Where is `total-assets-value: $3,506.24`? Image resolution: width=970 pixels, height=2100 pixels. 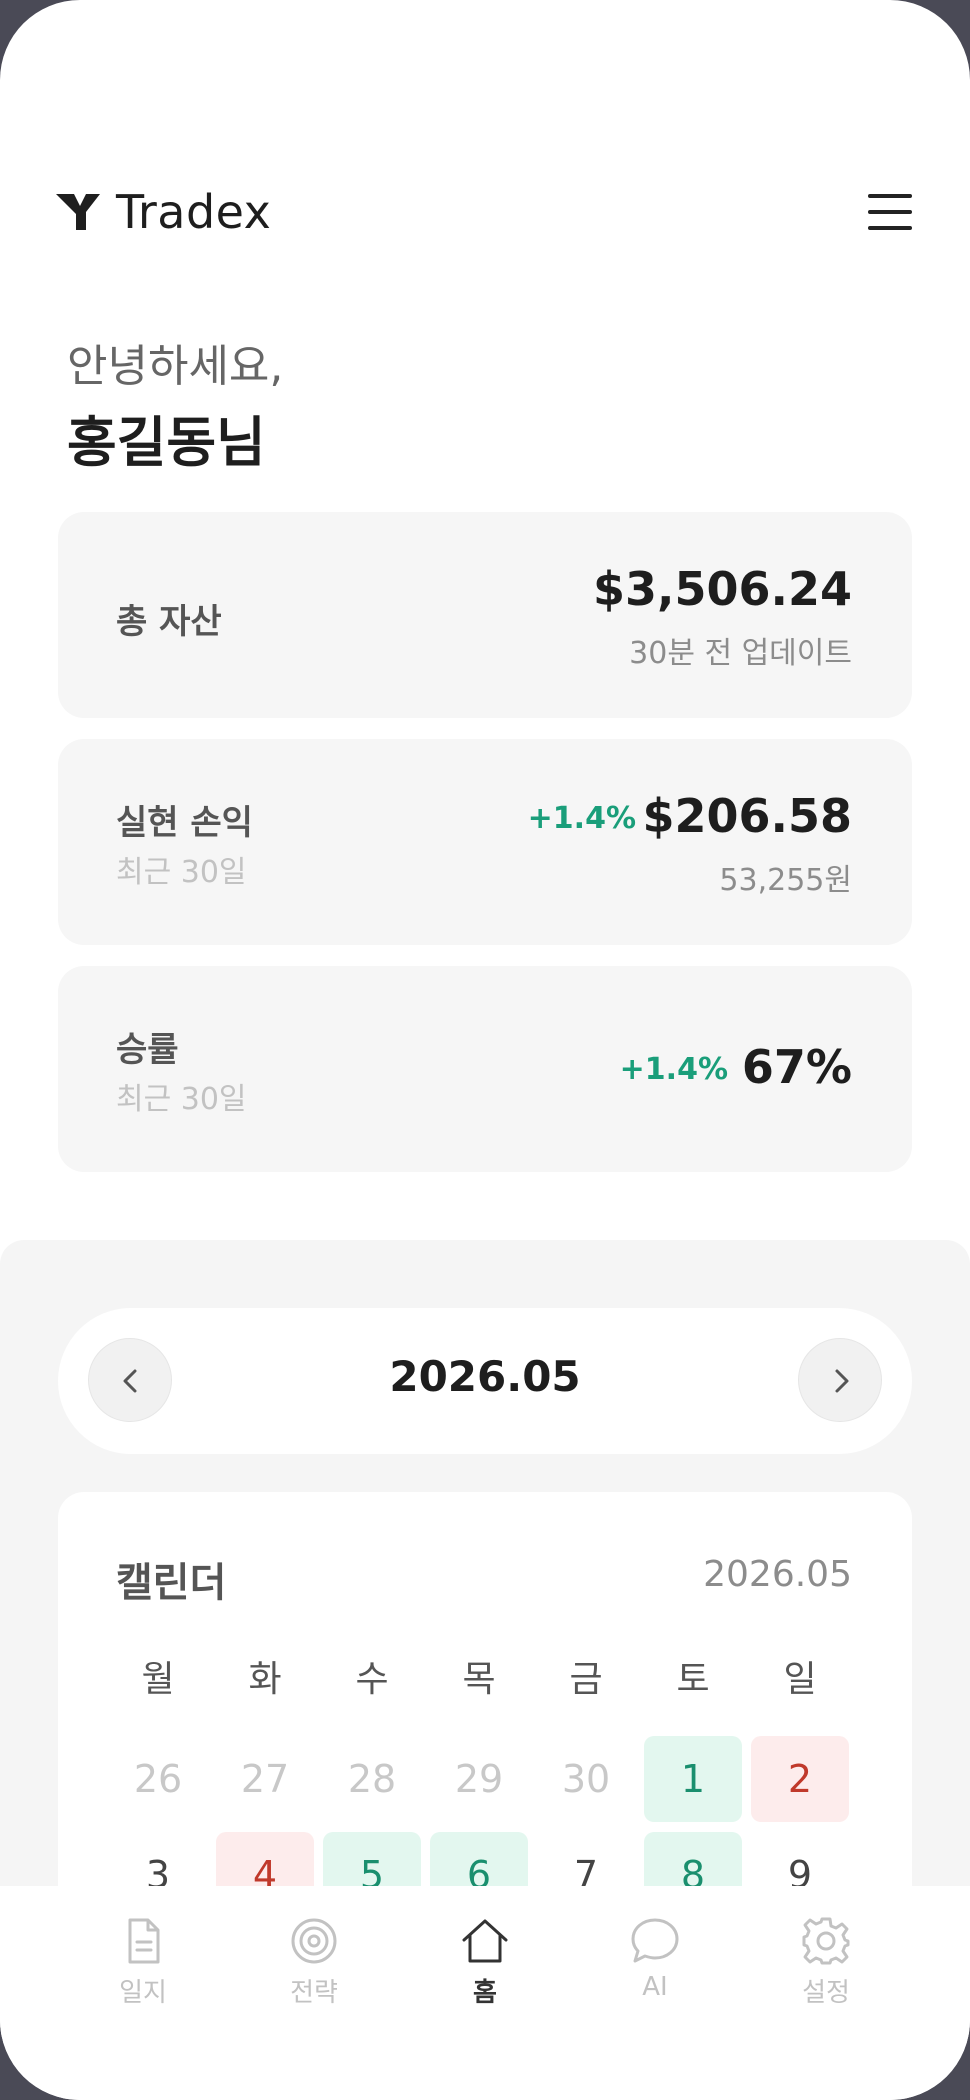 total-assets-value: $3,506.24 is located at coordinates (722, 589).